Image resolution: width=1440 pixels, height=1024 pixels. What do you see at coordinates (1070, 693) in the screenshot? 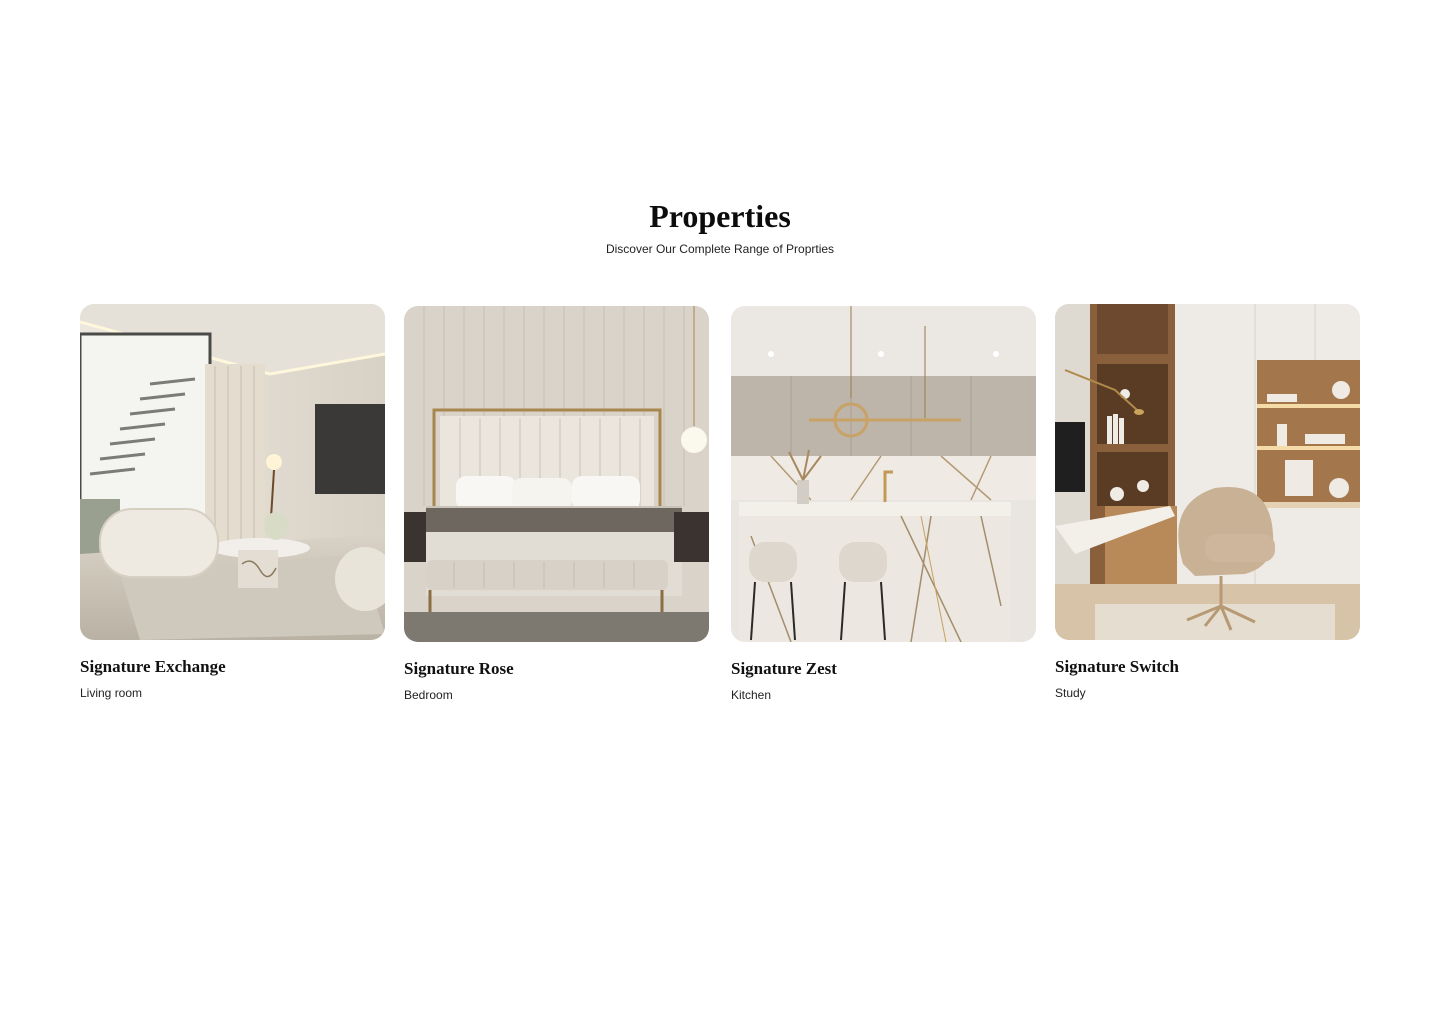
I see `card-category: Study` at bounding box center [1070, 693].